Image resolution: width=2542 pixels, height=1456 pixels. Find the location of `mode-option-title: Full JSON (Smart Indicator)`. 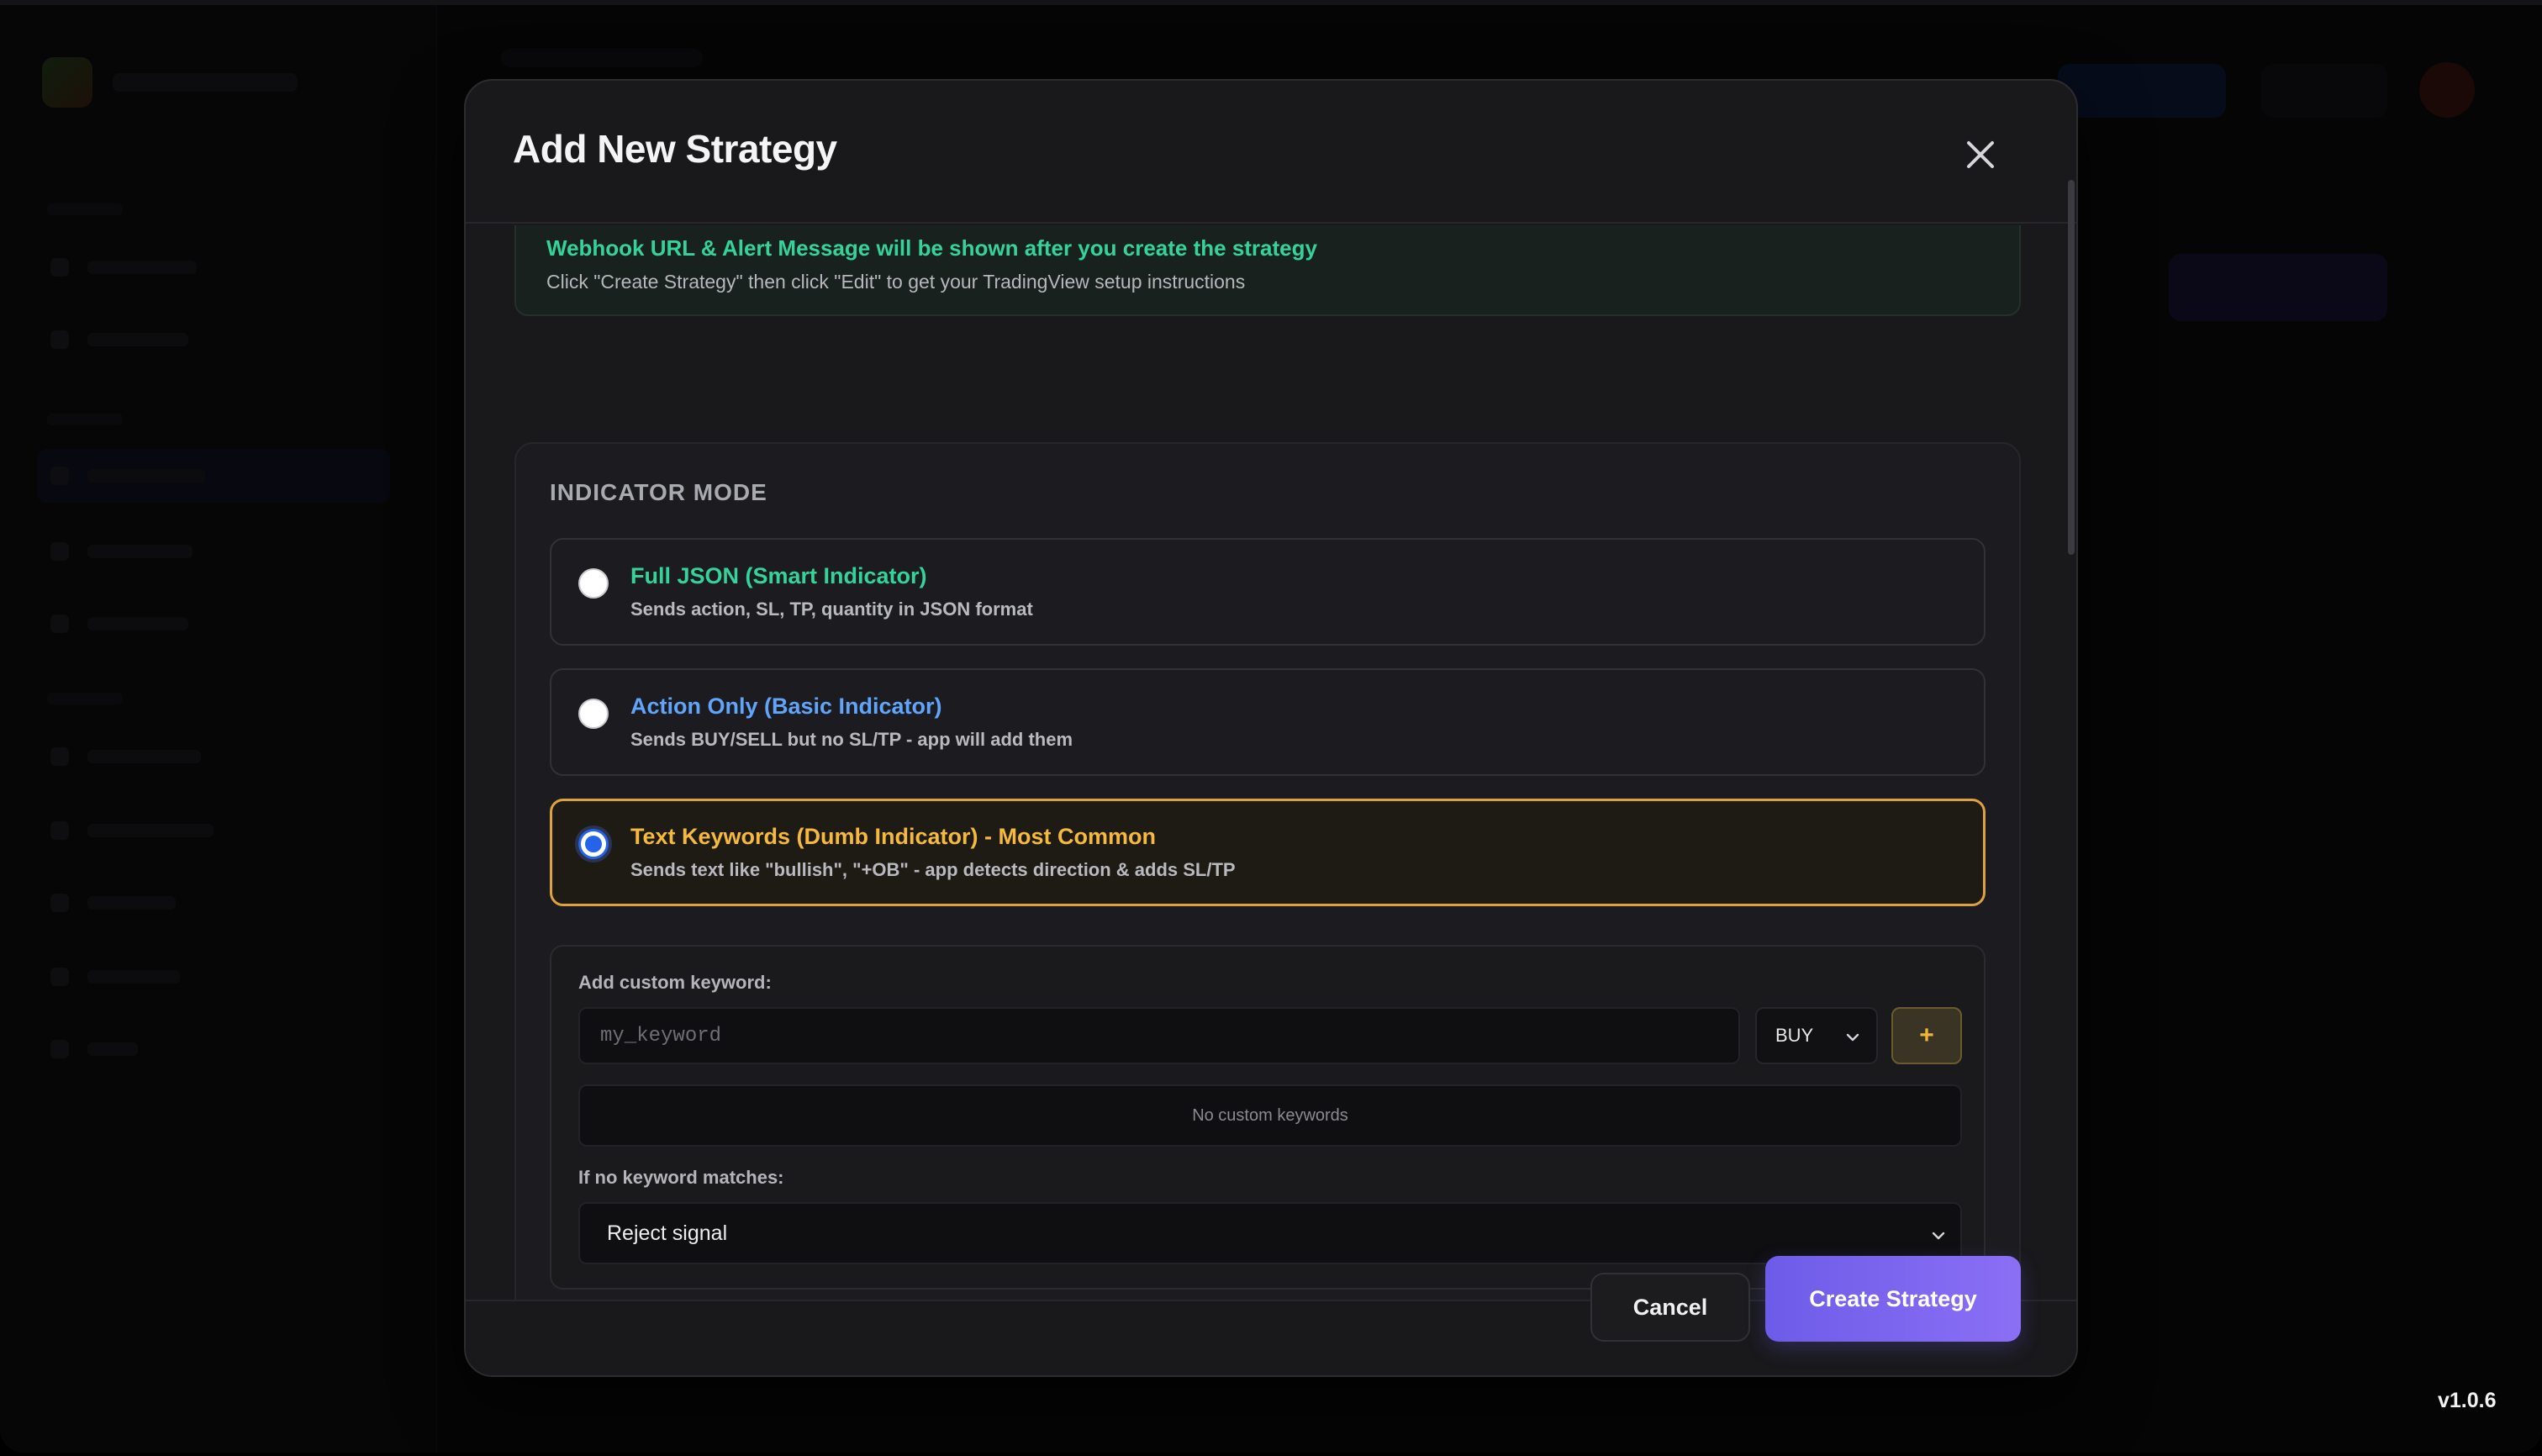

mode-option-title: Full JSON (Smart Indicator) is located at coordinates (778, 575).